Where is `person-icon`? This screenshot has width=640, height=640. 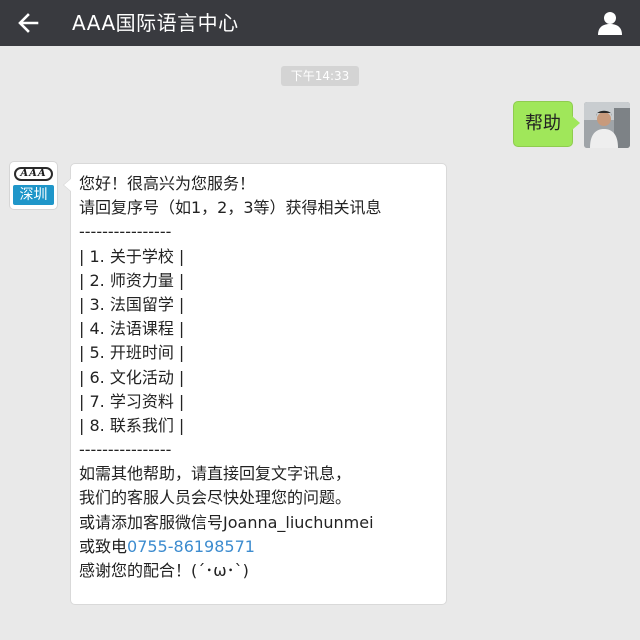 person-icon is located at coordinates (610, 23).